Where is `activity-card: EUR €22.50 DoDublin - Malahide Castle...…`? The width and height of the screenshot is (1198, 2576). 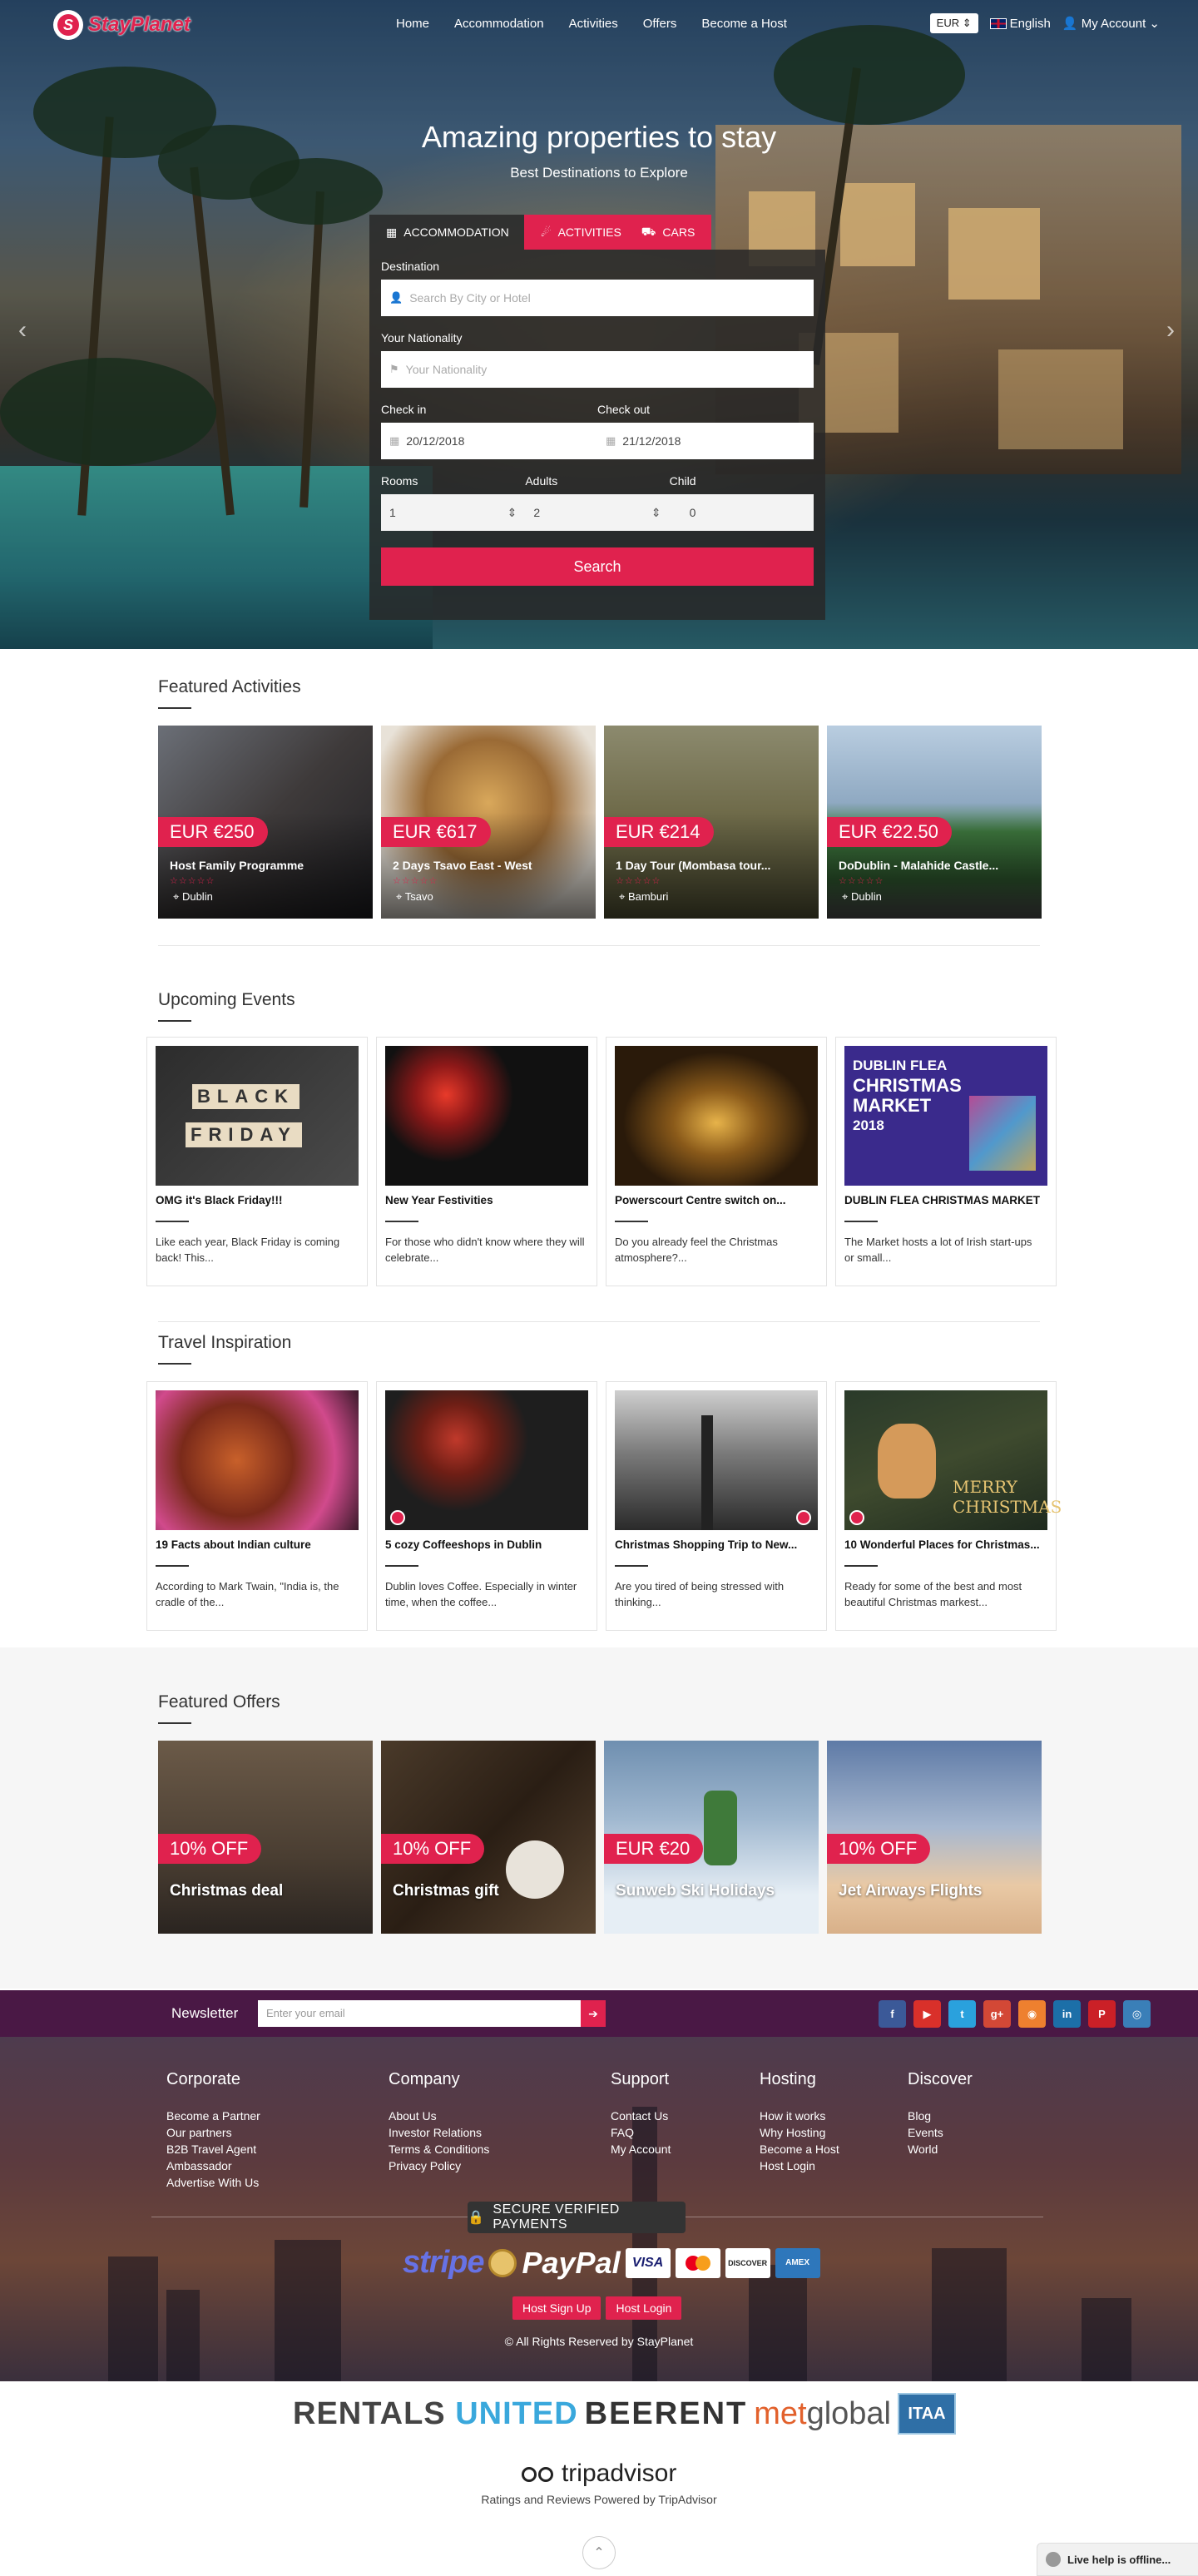 activity-card: EUR €22.50 DoDublin - Malahide Castle...… is located at coordinates (935, 822).